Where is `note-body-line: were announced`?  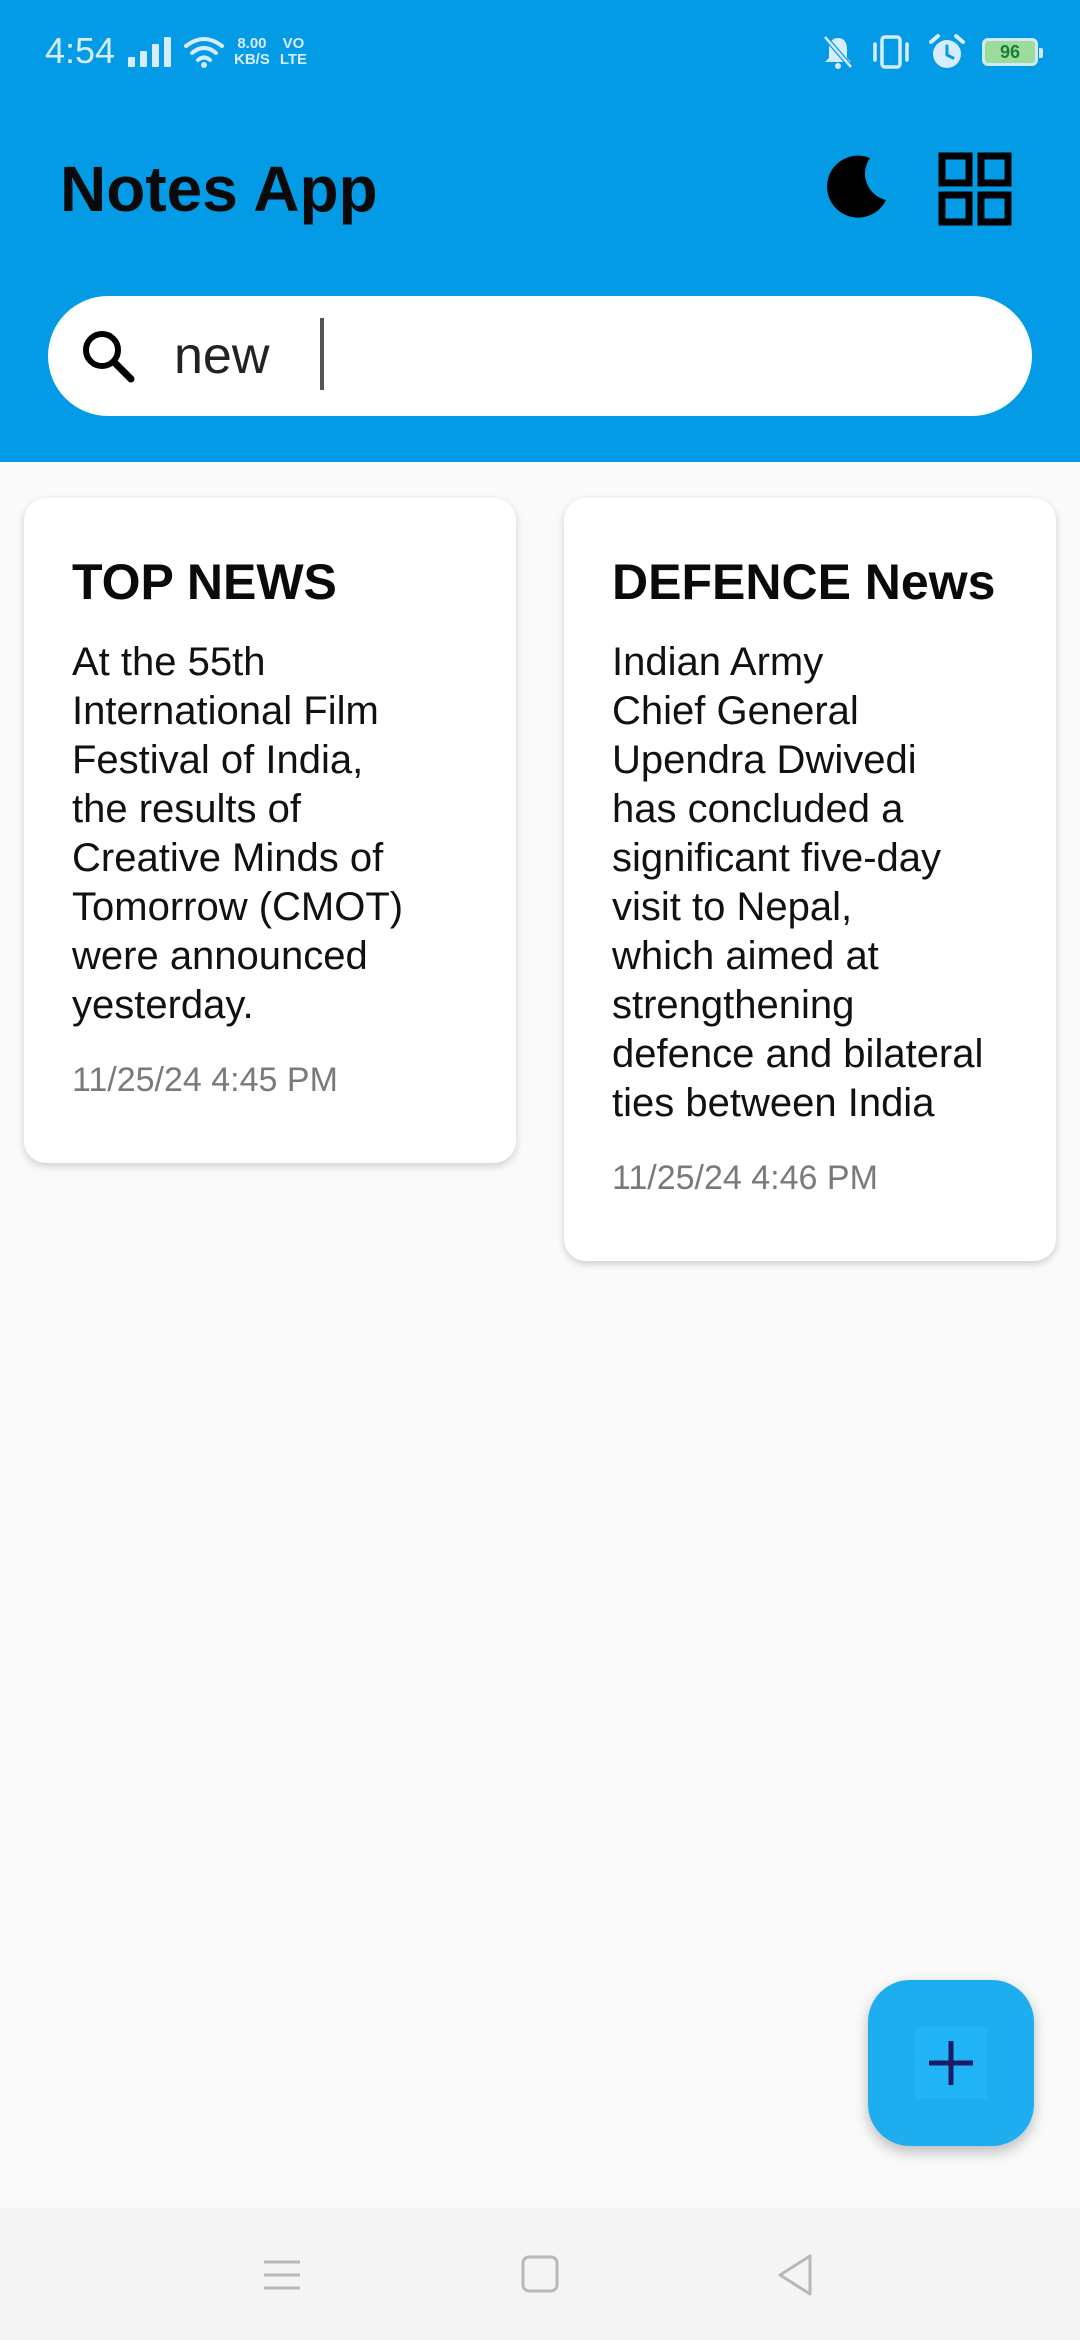
note-body-line: were announced is located at coordinates (220, 956).